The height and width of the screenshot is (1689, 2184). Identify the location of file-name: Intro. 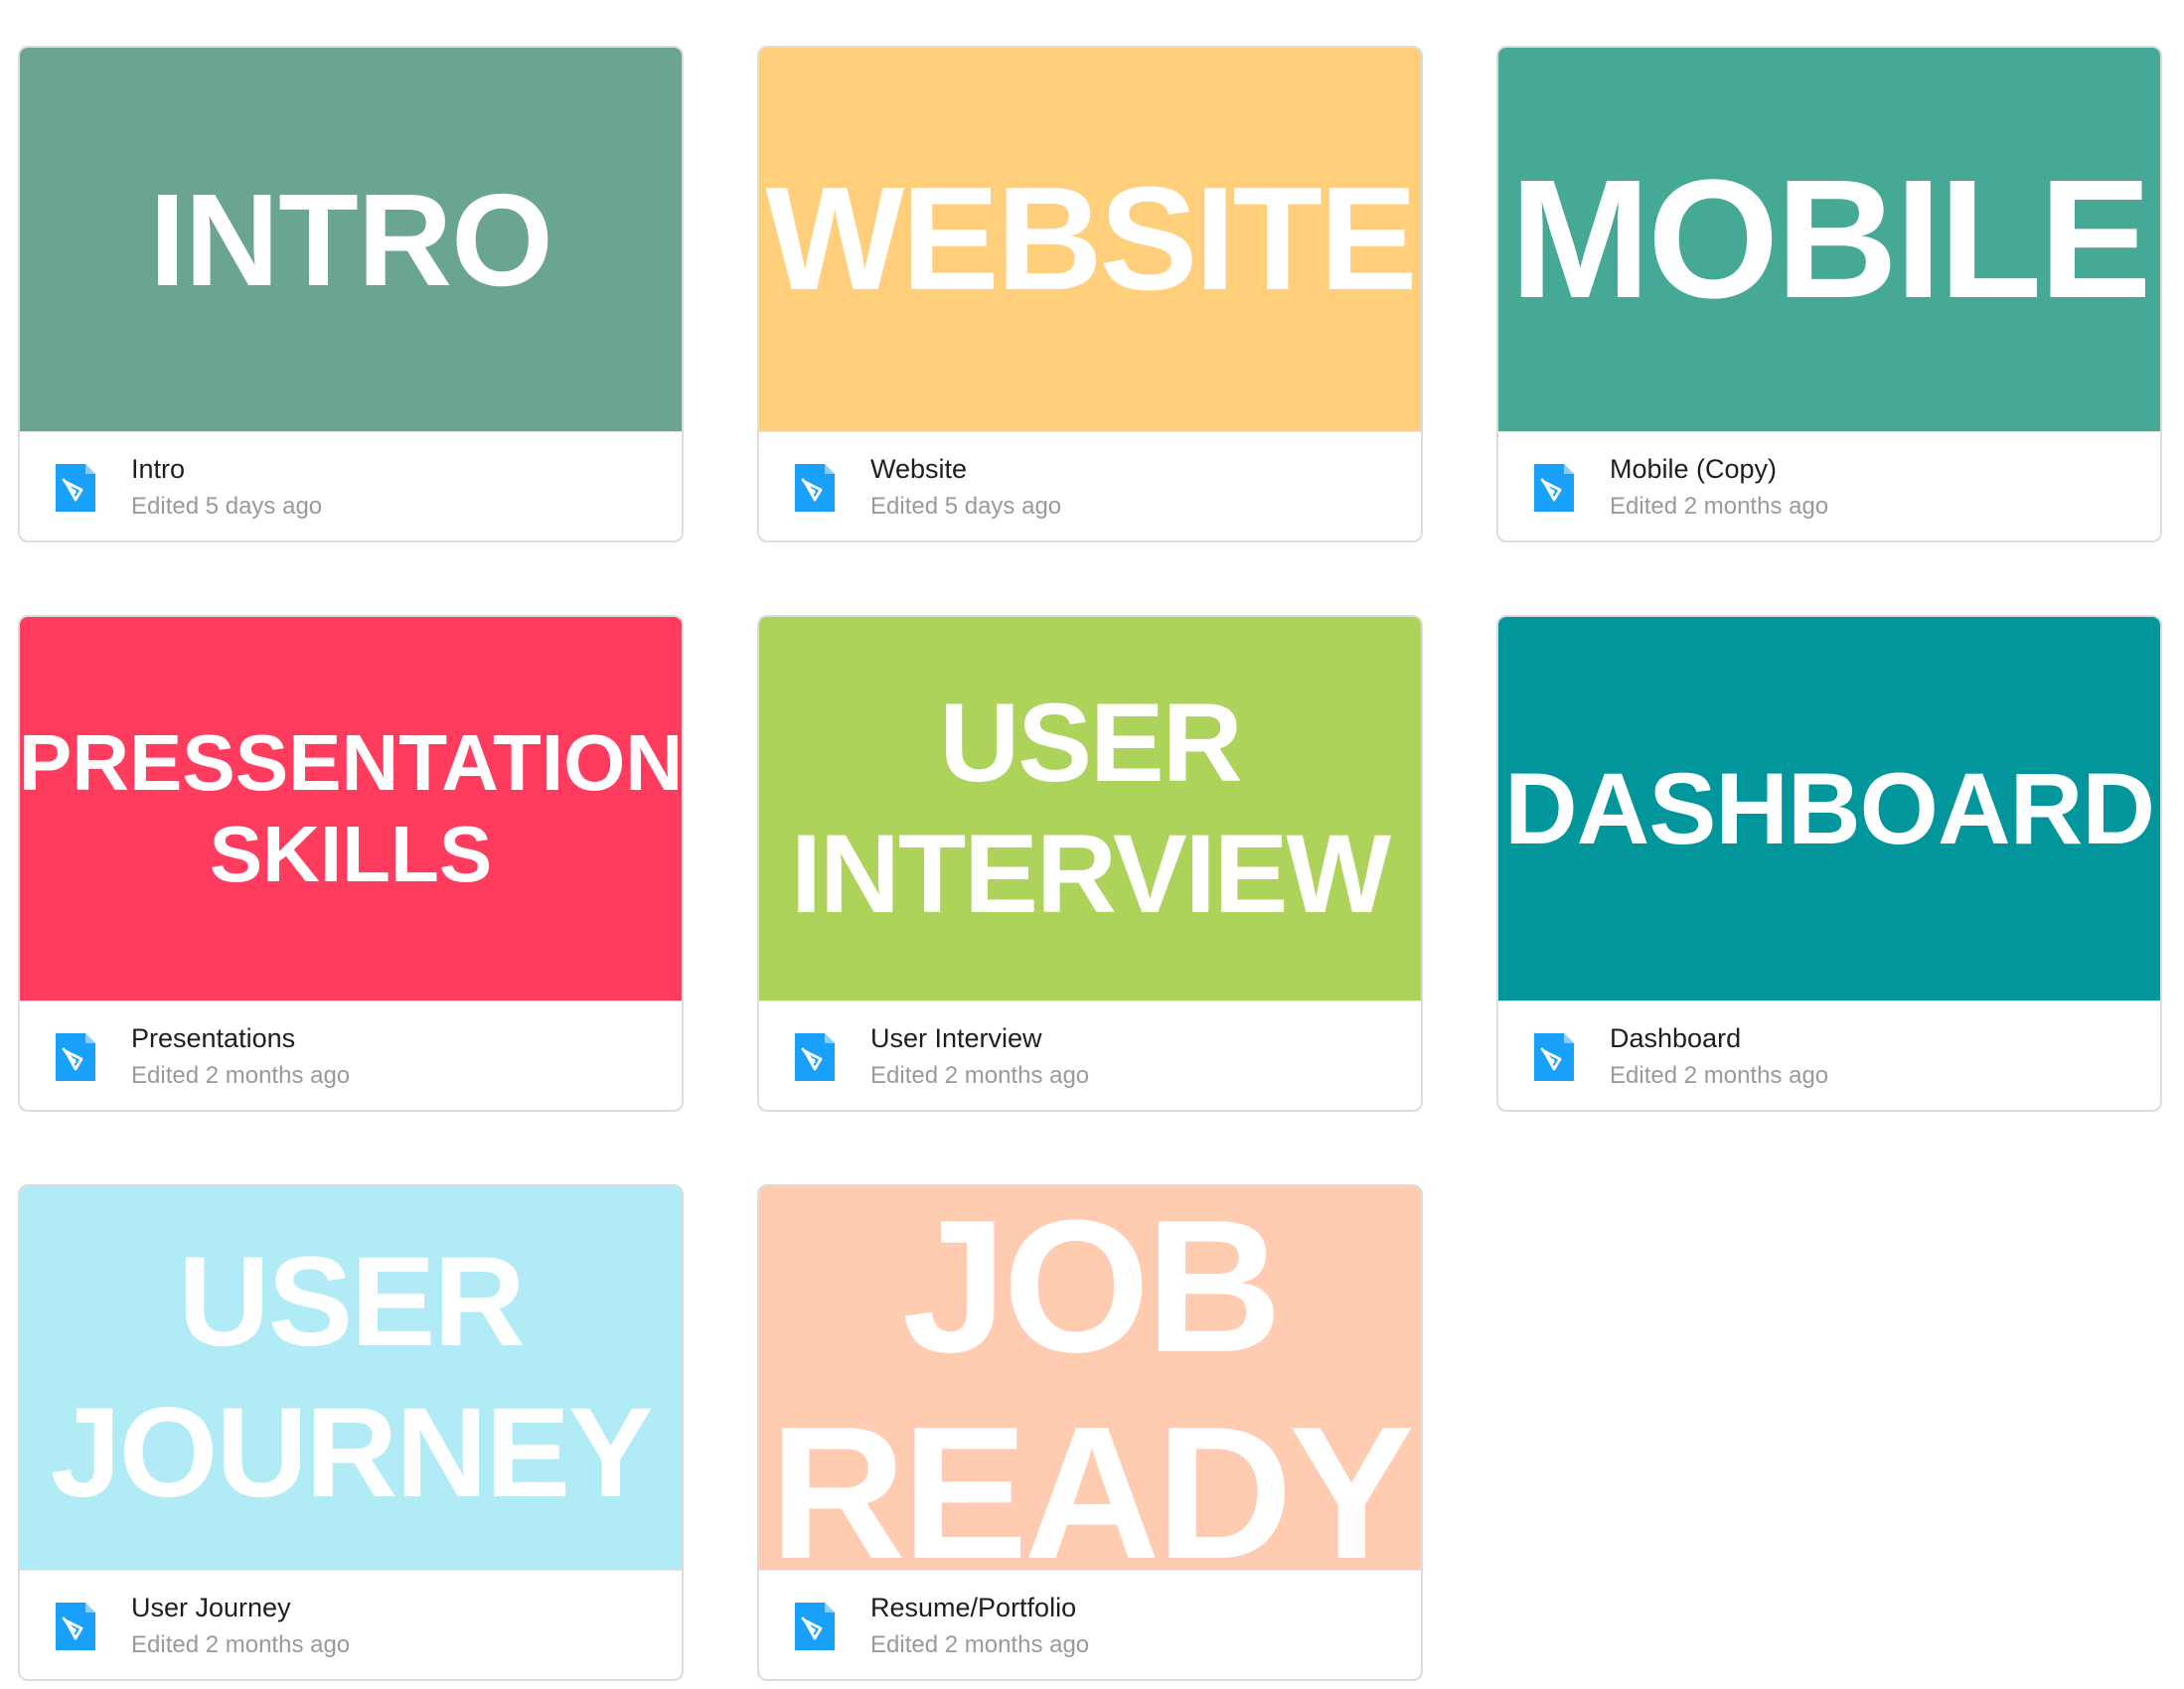
(158, 469).